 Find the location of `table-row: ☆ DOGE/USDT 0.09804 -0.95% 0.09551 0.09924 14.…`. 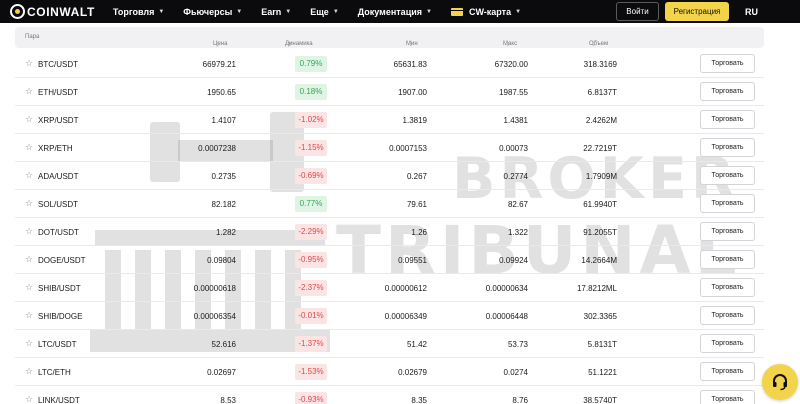

table-row: ☆ DOGE/USDT 0.09804 -0.95% 0.09551 0.09924 14.… is located at coordinates (389, 260).